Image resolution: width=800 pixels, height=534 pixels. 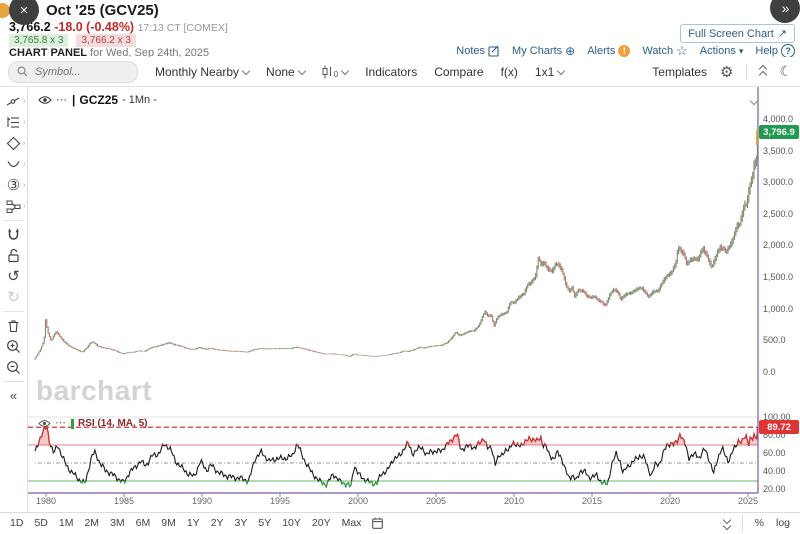 I want to click on y-tick: 3,000.0, so click(x=778, y=182).